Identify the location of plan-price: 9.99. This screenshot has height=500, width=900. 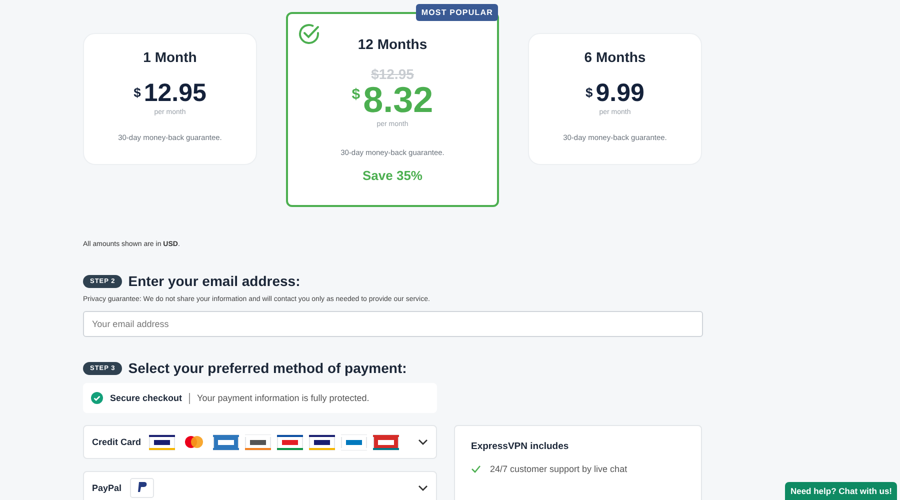
(620, 93).